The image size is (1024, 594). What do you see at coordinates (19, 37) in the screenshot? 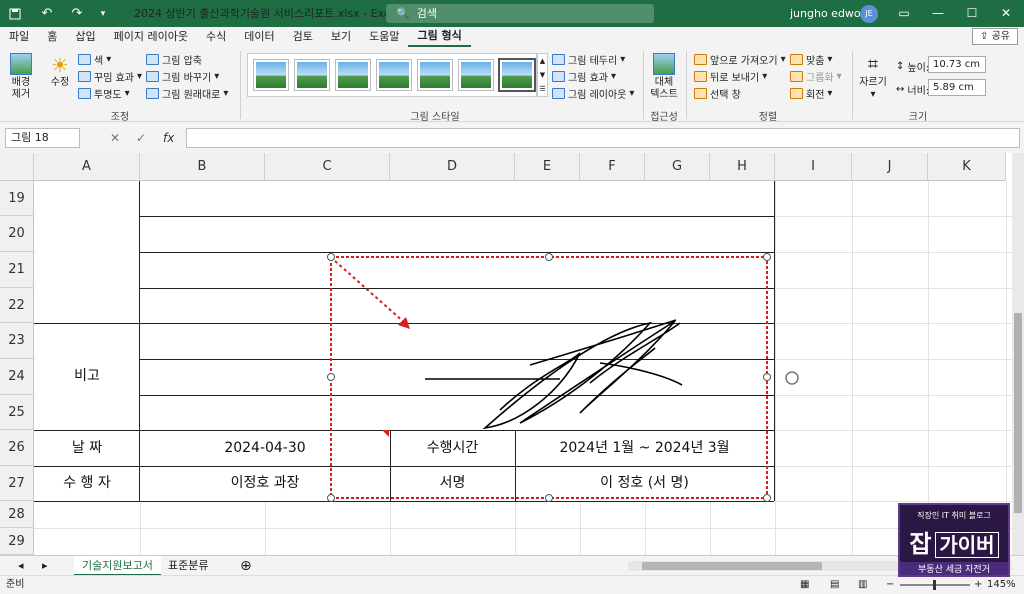
I see `tab-0: 파일` at bounding box center [19, 37].